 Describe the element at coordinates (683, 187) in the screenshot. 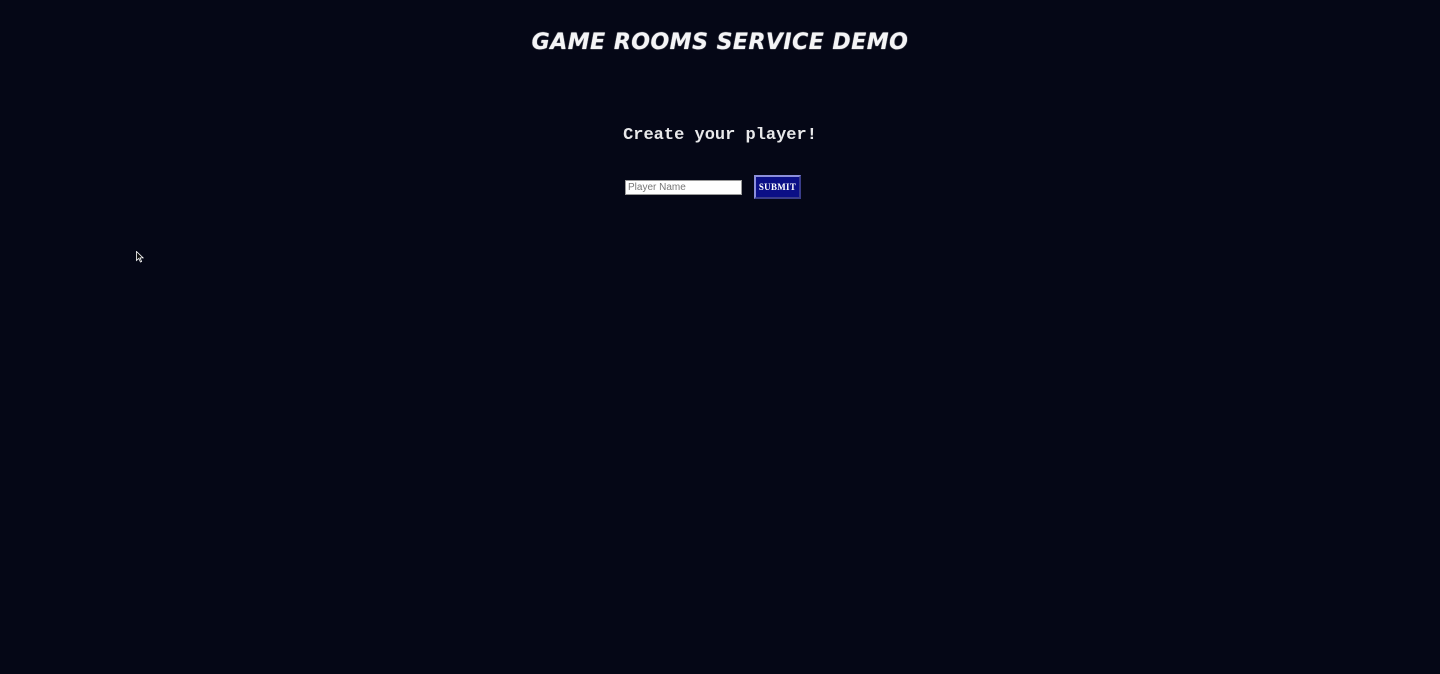

I see `player-name-input` at that location.